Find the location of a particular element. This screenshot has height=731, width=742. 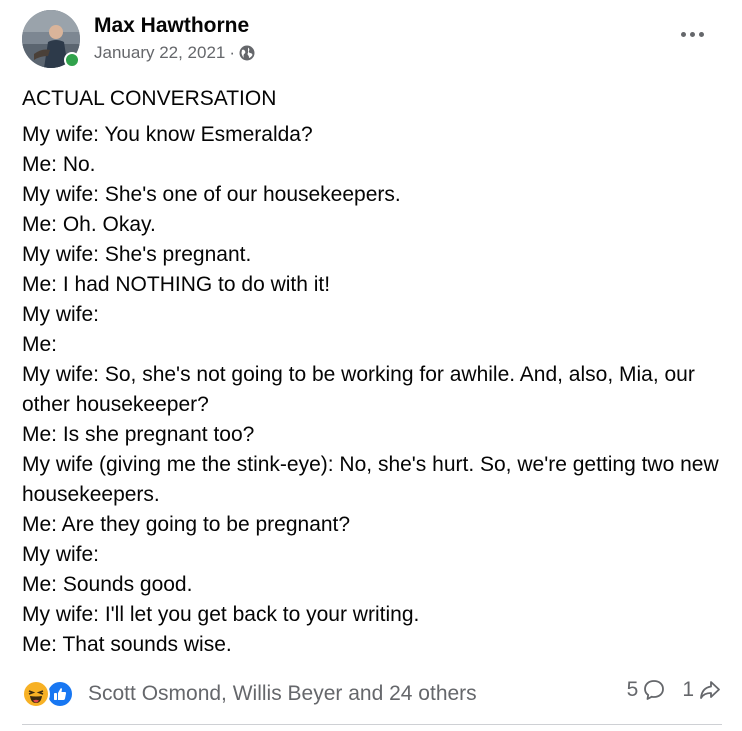

shares-count-button: 1 is located at coordinates (702, 690).